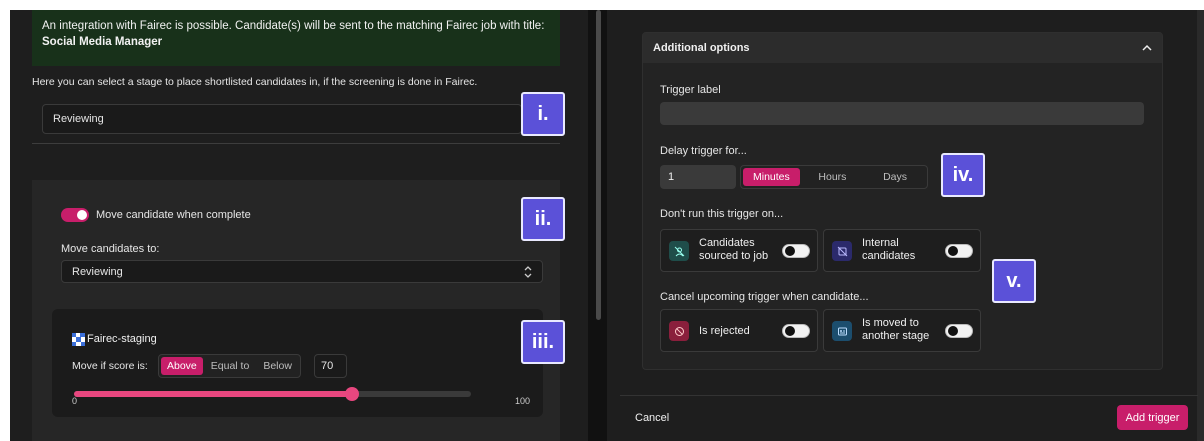  Describe the element at coordinates (880, 243) in the screenshot. I see `exclude-internal-line1: Internal` at that location.